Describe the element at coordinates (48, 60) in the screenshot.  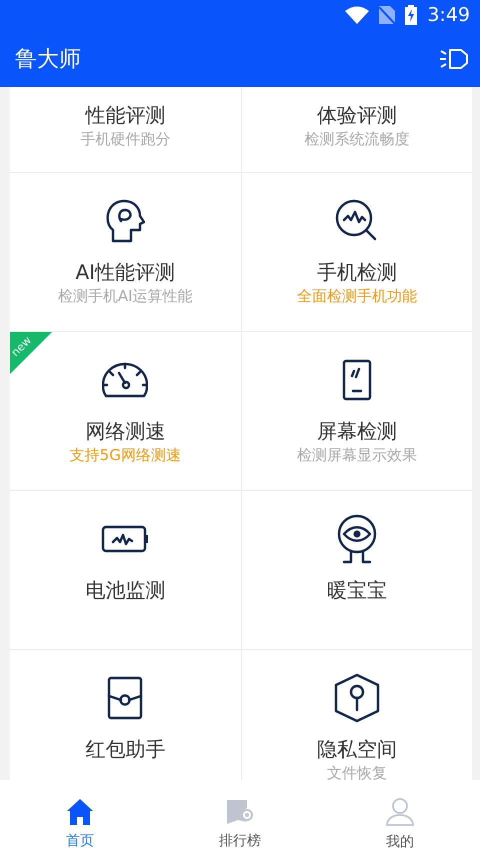
I see `app-title: 鲁大师` at that location.